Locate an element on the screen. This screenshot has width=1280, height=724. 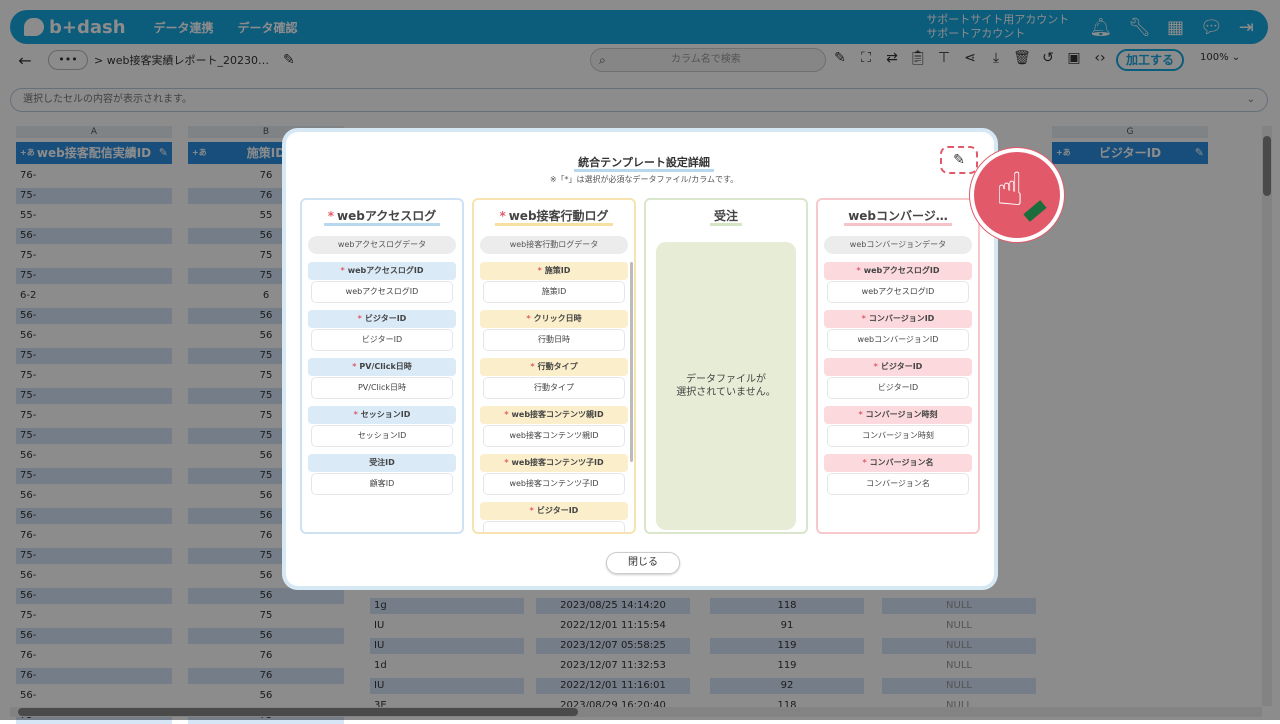
field-label: * PV/Click日時 is located at coordinates (382, 367).